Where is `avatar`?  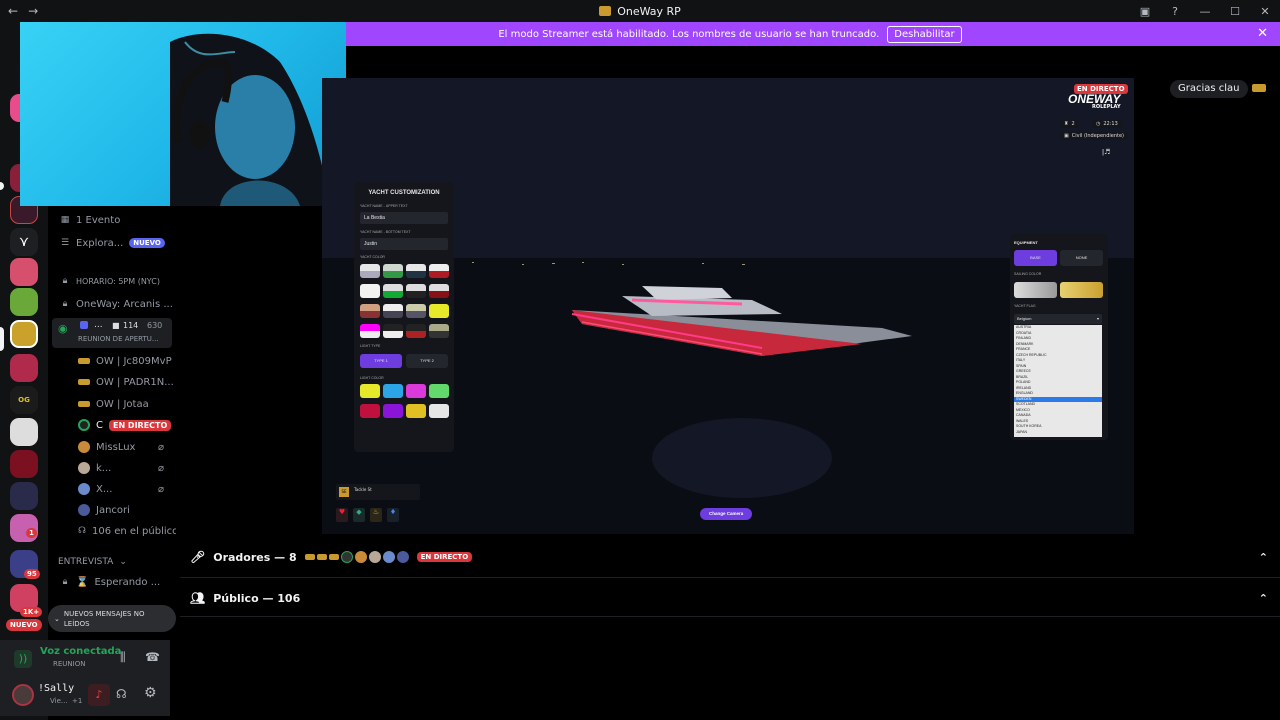 avatar is located at coordinates (23, 695).